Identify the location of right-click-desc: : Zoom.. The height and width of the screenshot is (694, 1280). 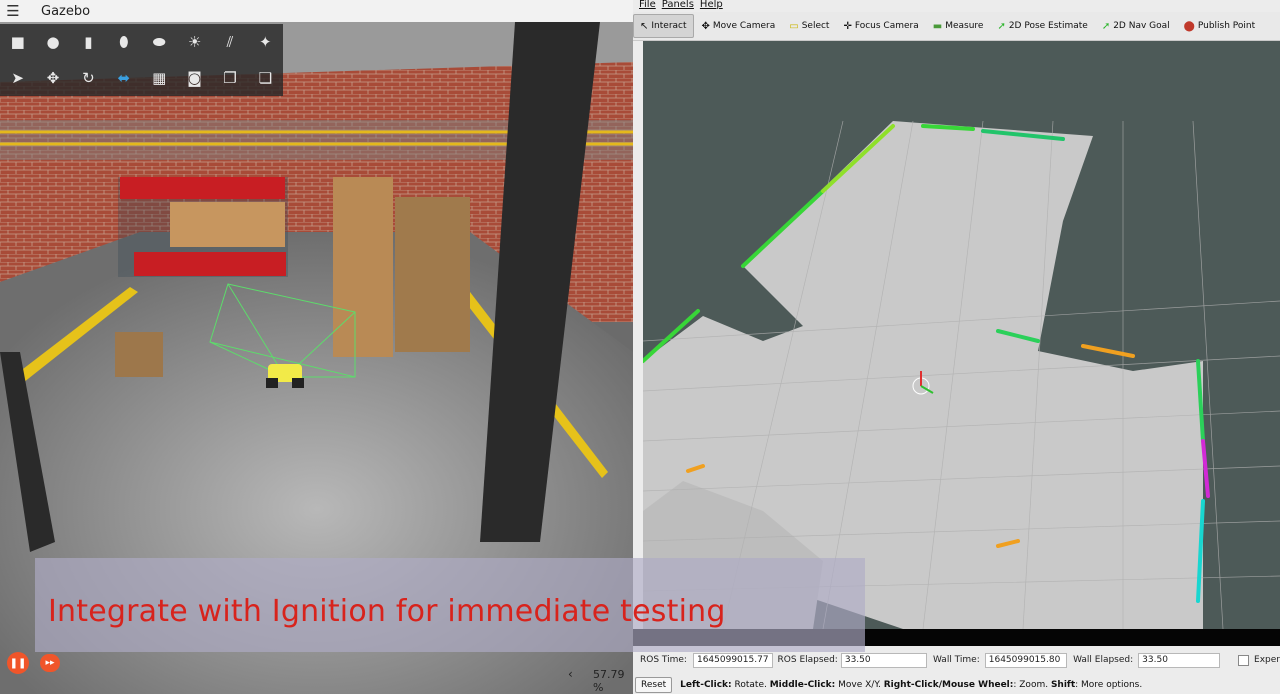
(1032, 684).